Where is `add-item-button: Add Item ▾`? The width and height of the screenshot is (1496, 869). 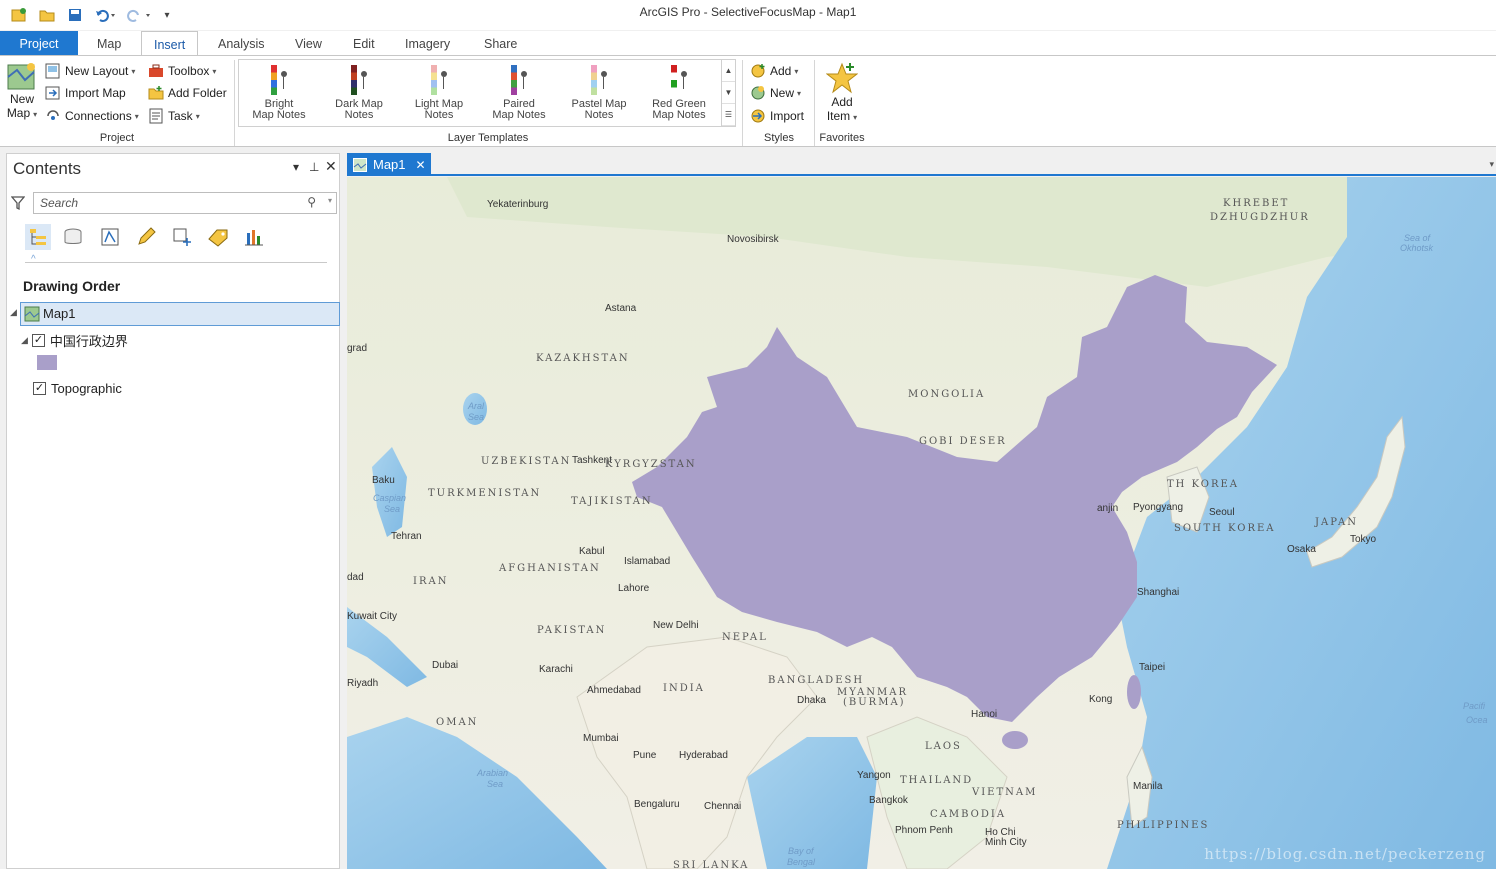 add-item-button: Add Item ▾ is located at coordinates (842, 92).